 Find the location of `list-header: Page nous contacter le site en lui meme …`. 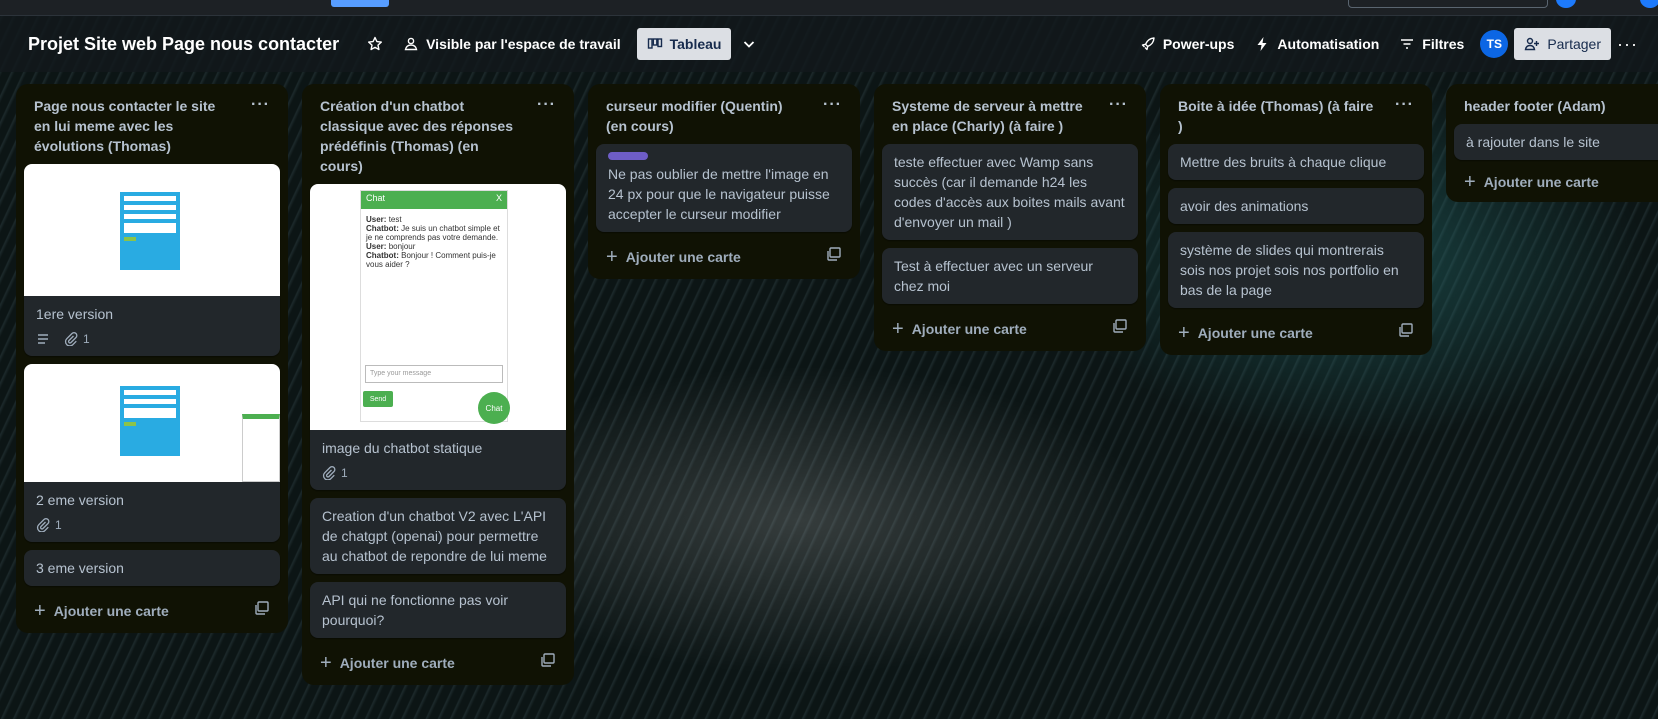

list-header: Page nous contacter le site en lui meme … is located at coordinates (152, 124).